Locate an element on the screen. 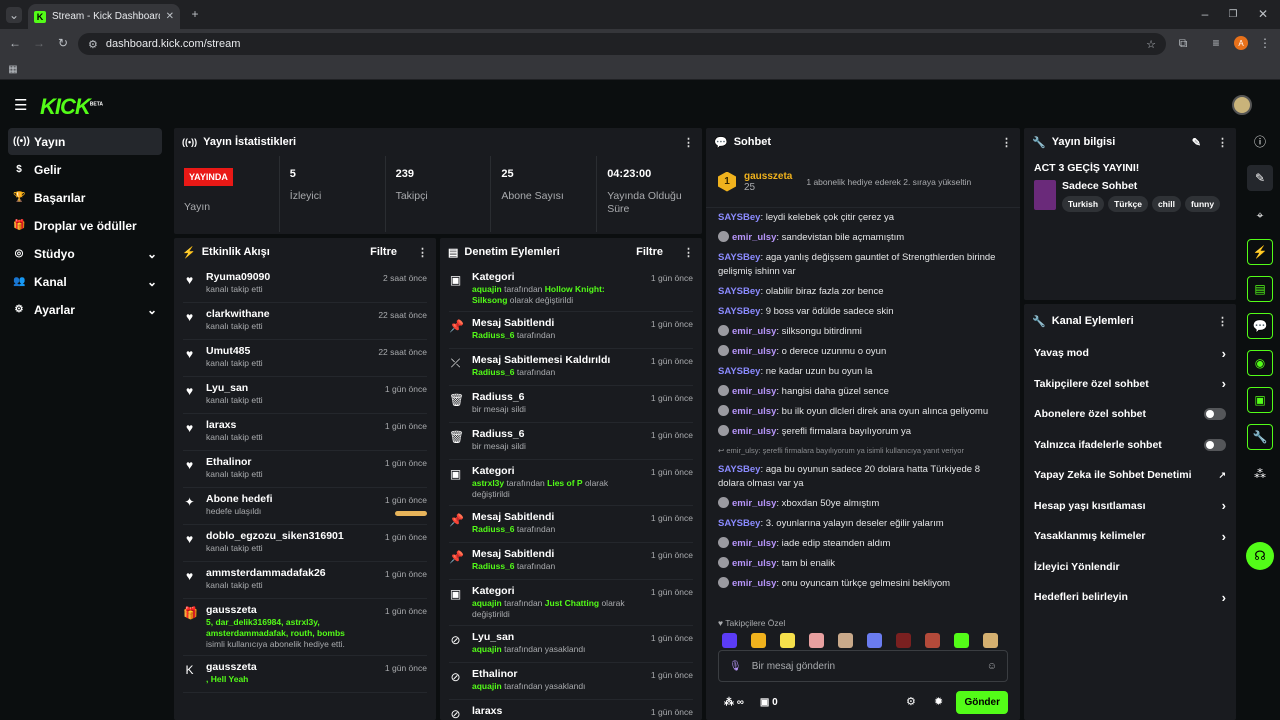  activity-menu-icon: ⋮ is located at coordinates (422, 252).